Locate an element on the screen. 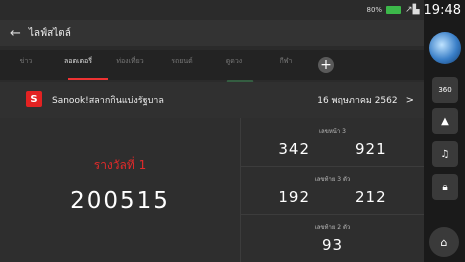 The width and height of the screenshot is (465, 262). status-bar: 80% ↗▙ 19:48 is located at coordinates (232, 10).